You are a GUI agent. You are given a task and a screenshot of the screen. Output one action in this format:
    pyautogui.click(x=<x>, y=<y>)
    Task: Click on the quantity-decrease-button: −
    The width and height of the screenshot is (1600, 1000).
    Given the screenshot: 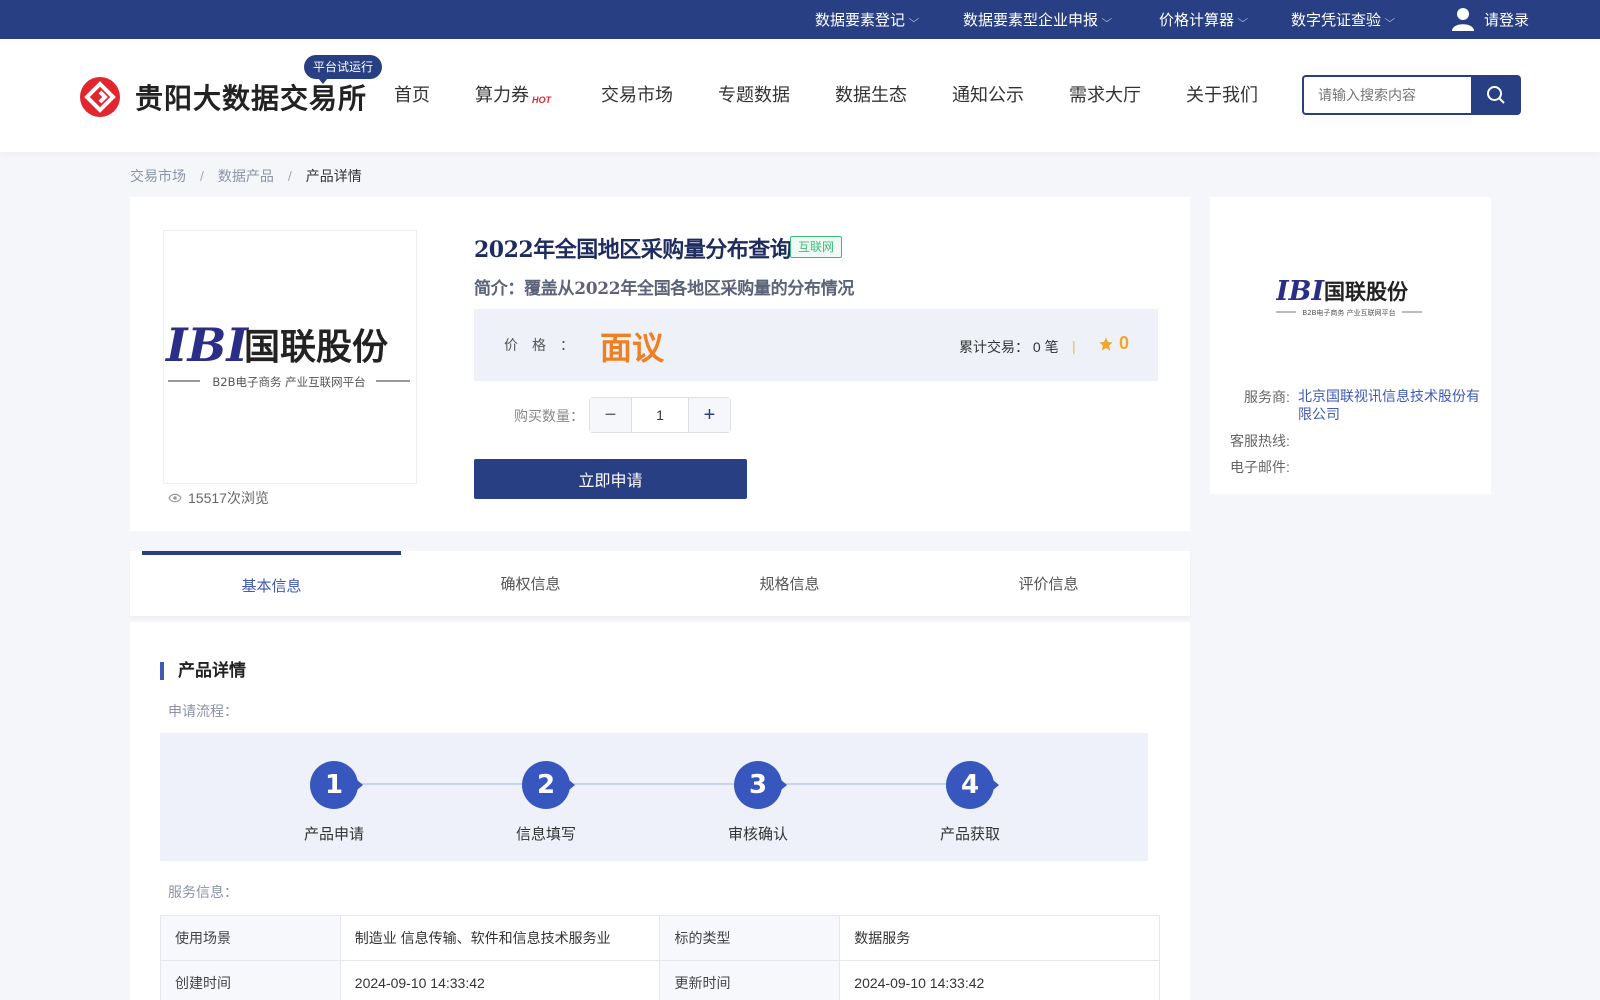 What is the action you would take?
    pyautogui.click(x=610, y=415)
    